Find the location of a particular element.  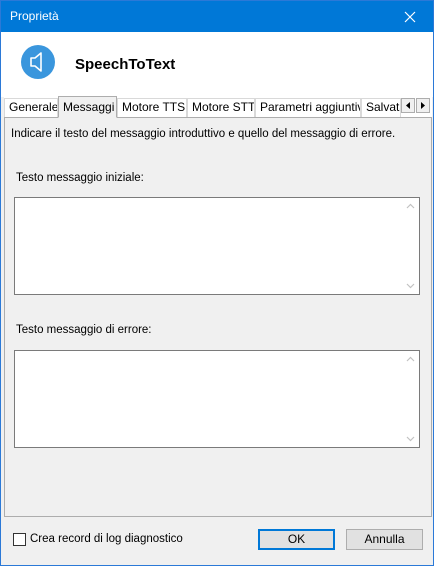

window-title: Proprietà is located at coordinates (34, 16).